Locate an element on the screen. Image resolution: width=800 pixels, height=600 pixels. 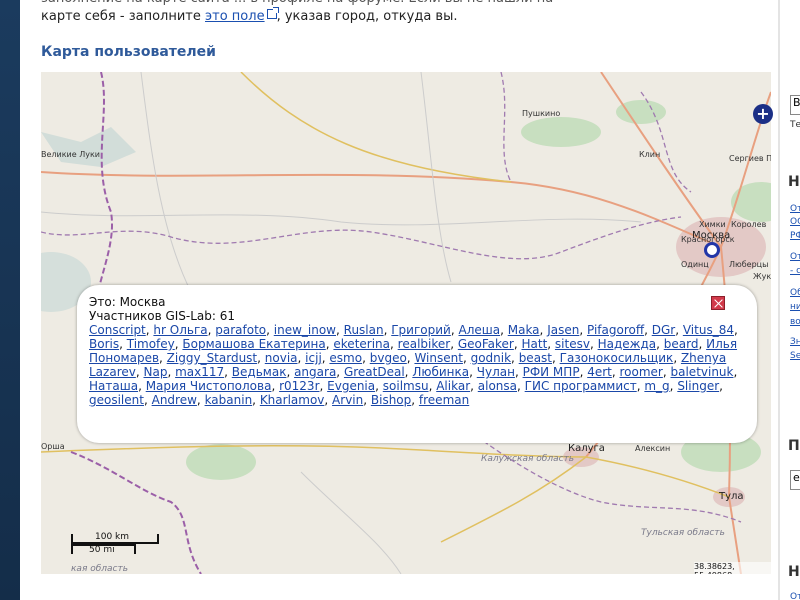
user-link: Бормашова Екатерина is located at coordinates (253, 344).